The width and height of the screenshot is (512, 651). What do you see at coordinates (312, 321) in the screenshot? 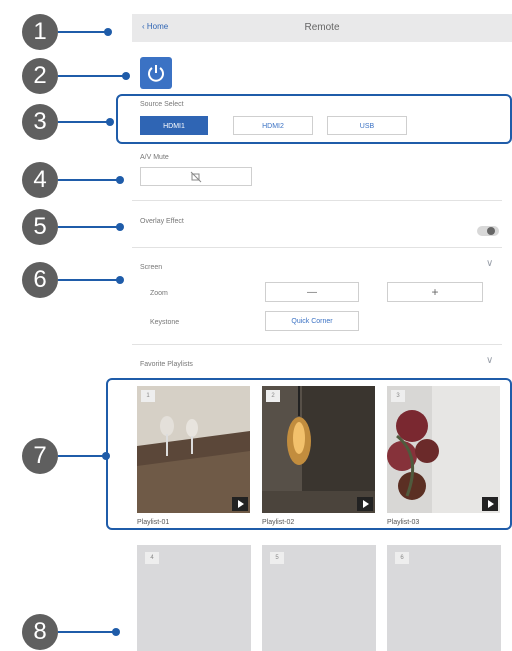
I see `quick-corner-button: Quick Corner` at bounding box center [312, 321].